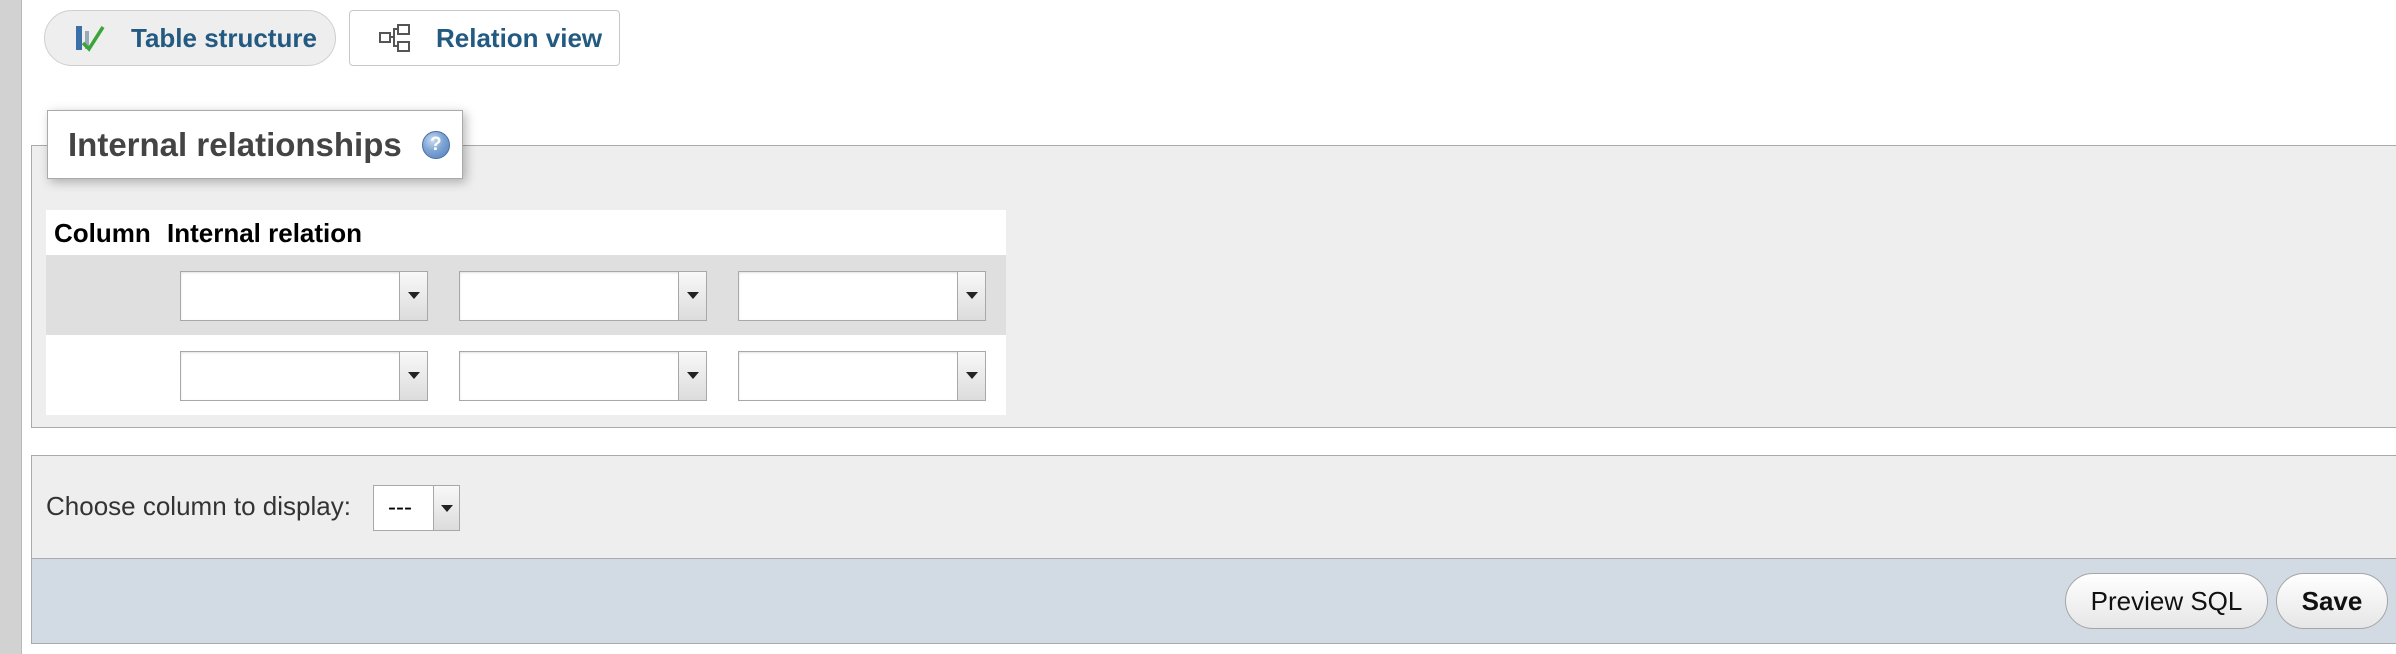 The image size is (2396, 654). Describe the element at coordinates (102, 233) in the screenshot. I see `column-header: Column` at that location.